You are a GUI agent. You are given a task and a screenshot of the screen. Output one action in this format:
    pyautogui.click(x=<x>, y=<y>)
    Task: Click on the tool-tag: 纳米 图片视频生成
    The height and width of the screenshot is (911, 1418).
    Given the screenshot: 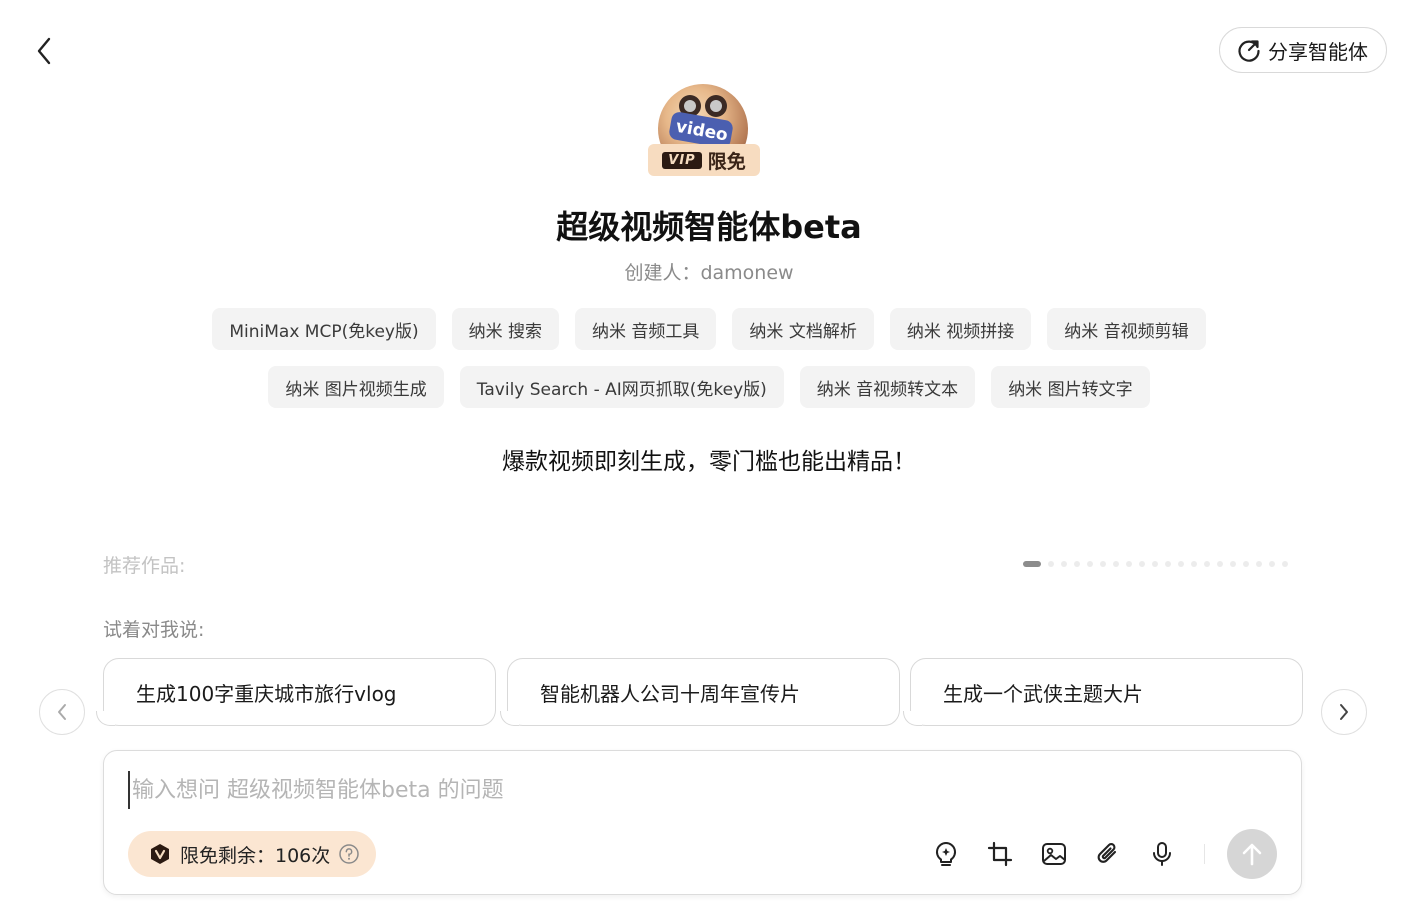 What is the action you would take?
    pyautogui.click(x=356, y=387)
    